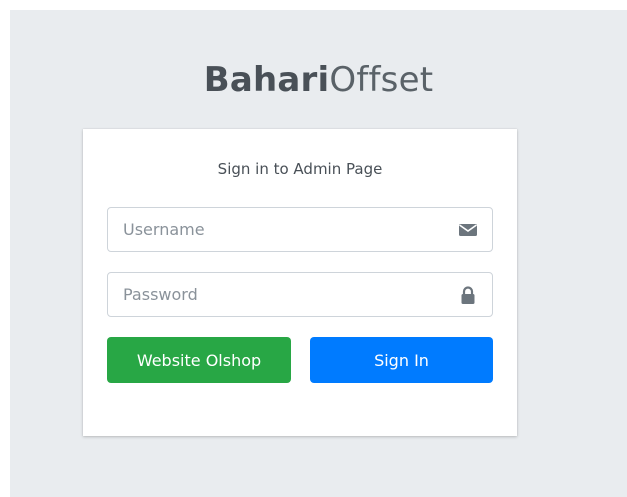  I want to click on password-input, so click(273, 294).